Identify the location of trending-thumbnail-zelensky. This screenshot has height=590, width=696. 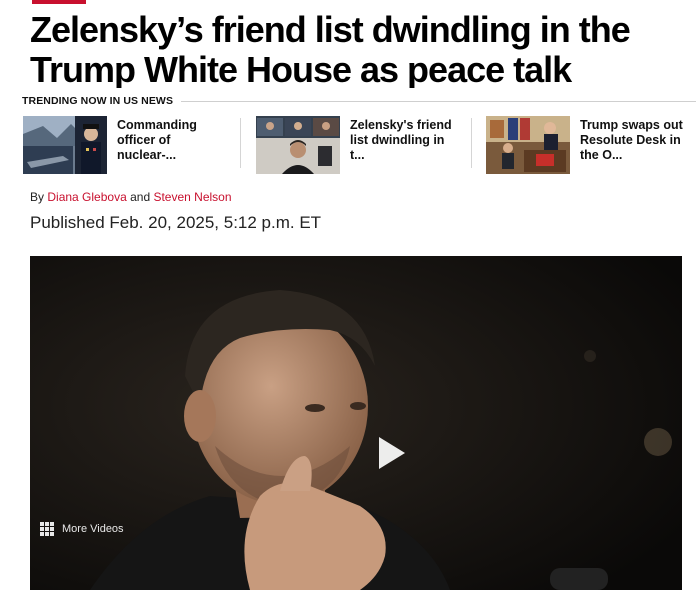
(298, 145).